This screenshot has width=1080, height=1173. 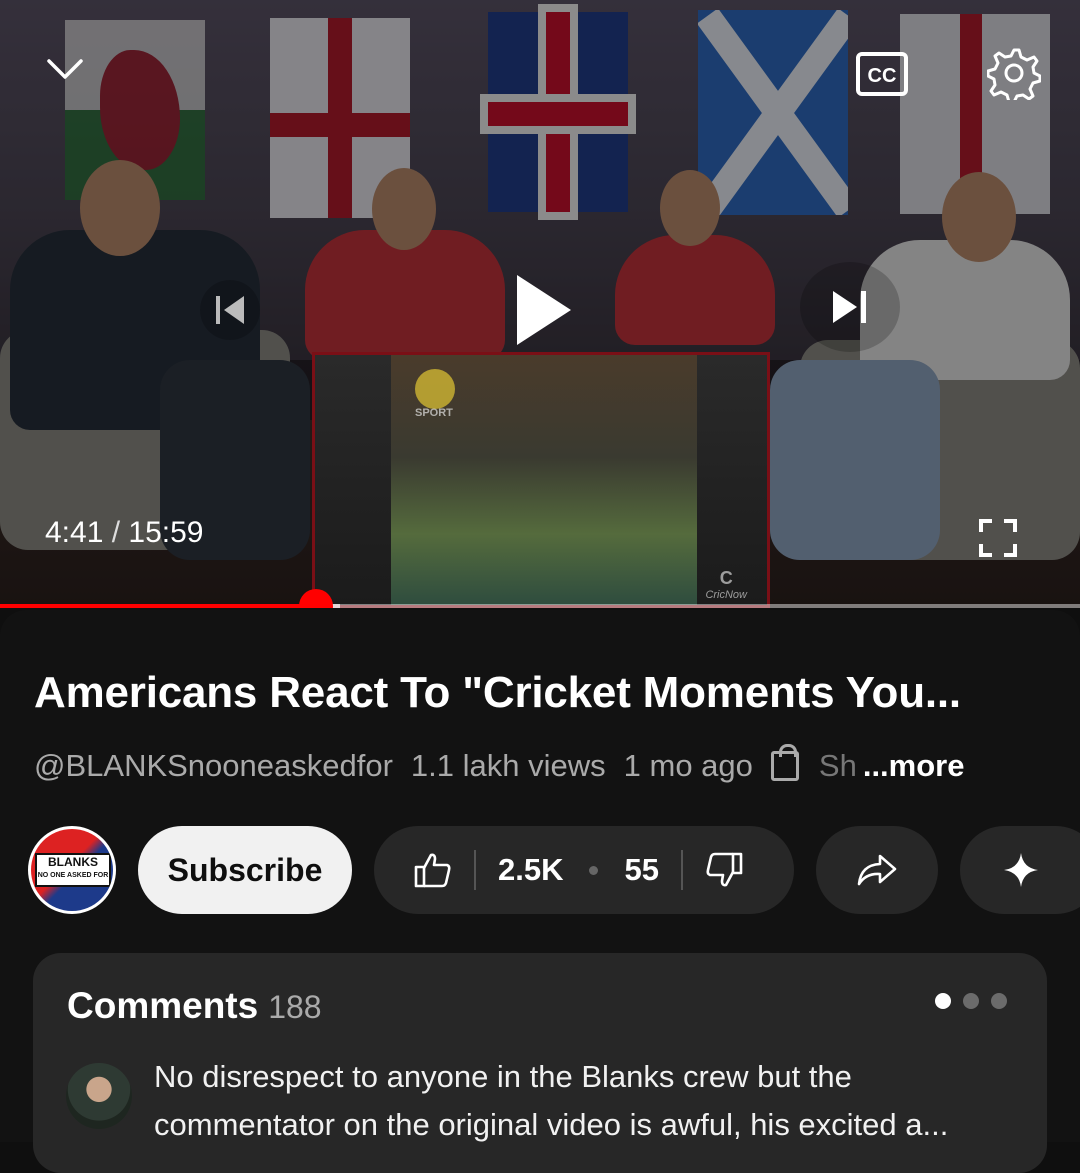 I want to click on duration: 15:59, so click(x=166, y=532).